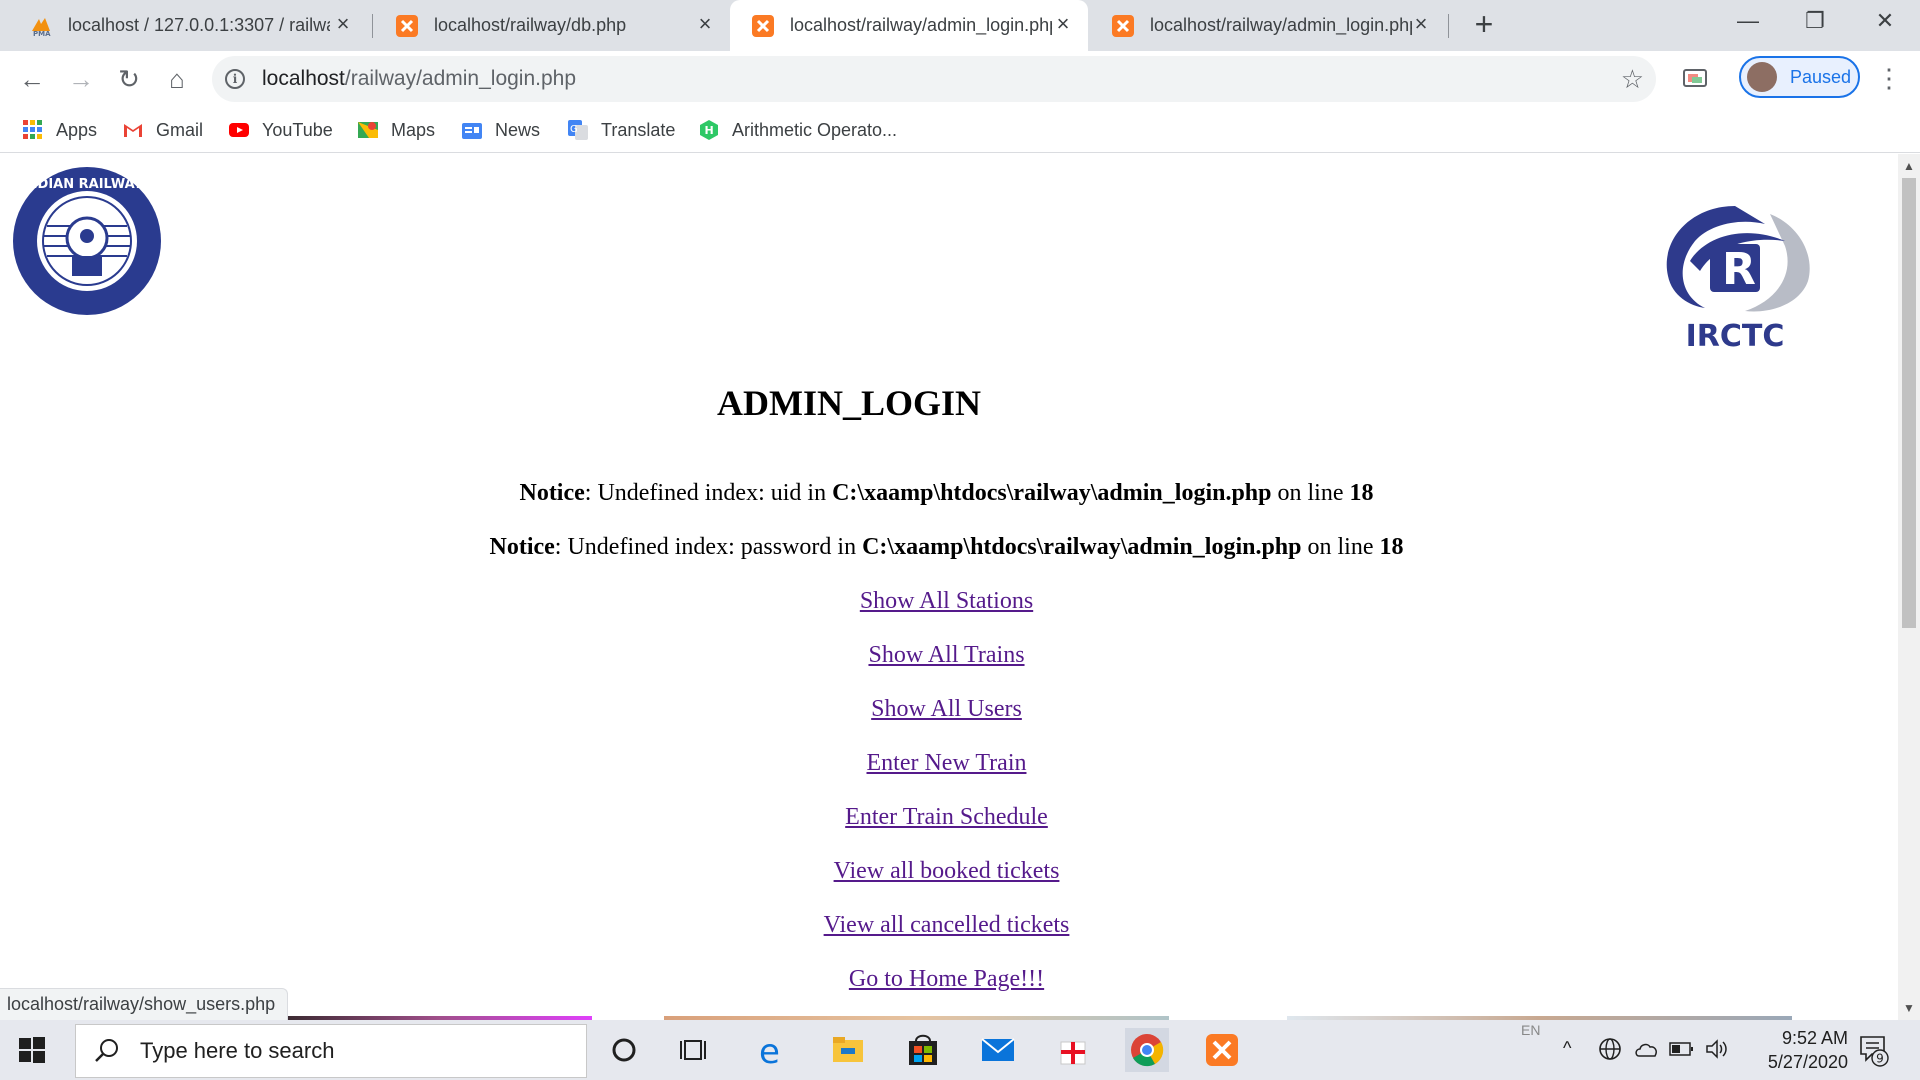 This screenshot has height=1080, width=1920. What do you see at coordinates (621, 130) in the screenshot?
I see `bookmark-translate: G Translate` at bounding box center [621, 130].